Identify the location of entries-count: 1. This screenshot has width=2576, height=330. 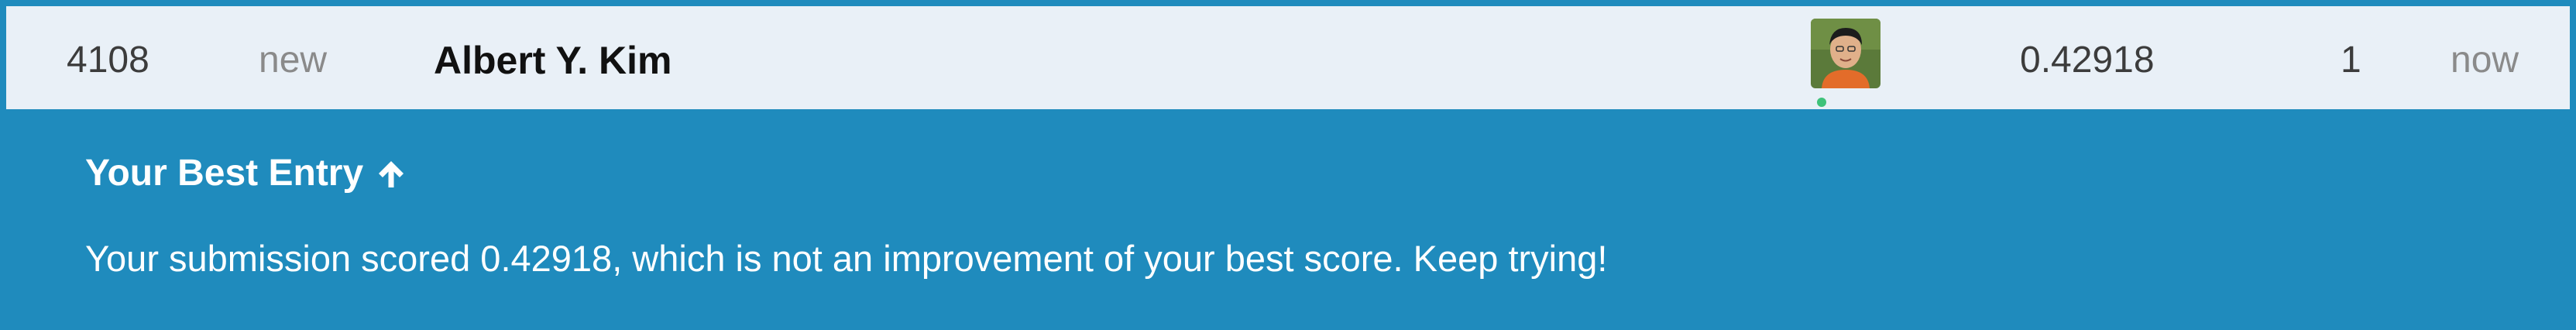
(2351, 61).